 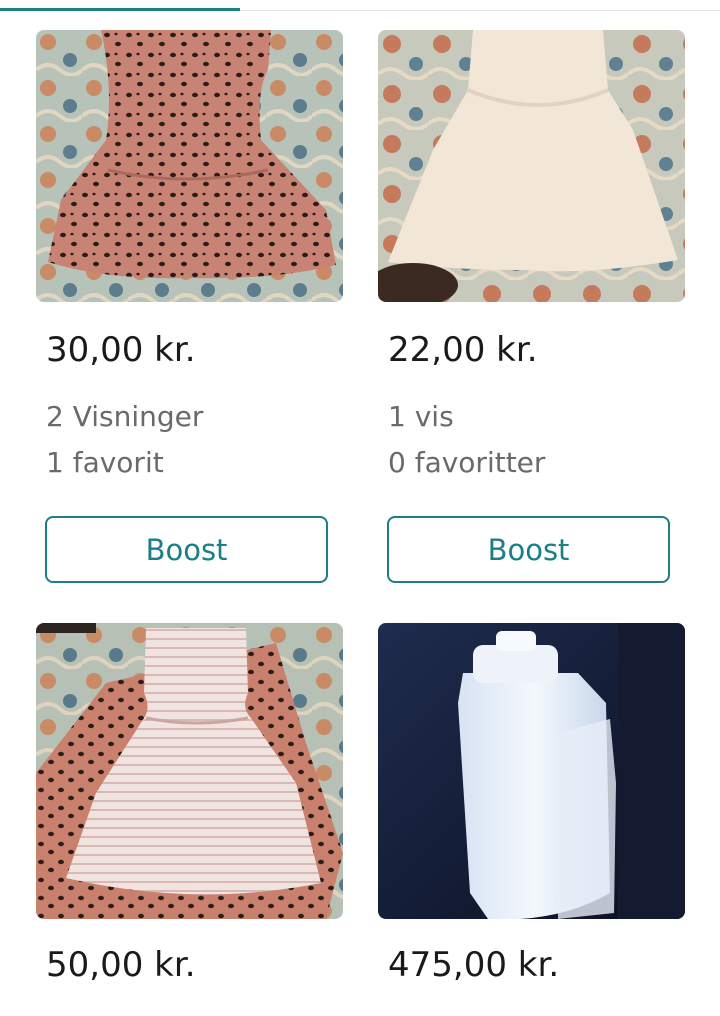 What do you see at coordinates (360, 6) in the screenshot?
I see `tab-bar` at bounding box center [360, 6].